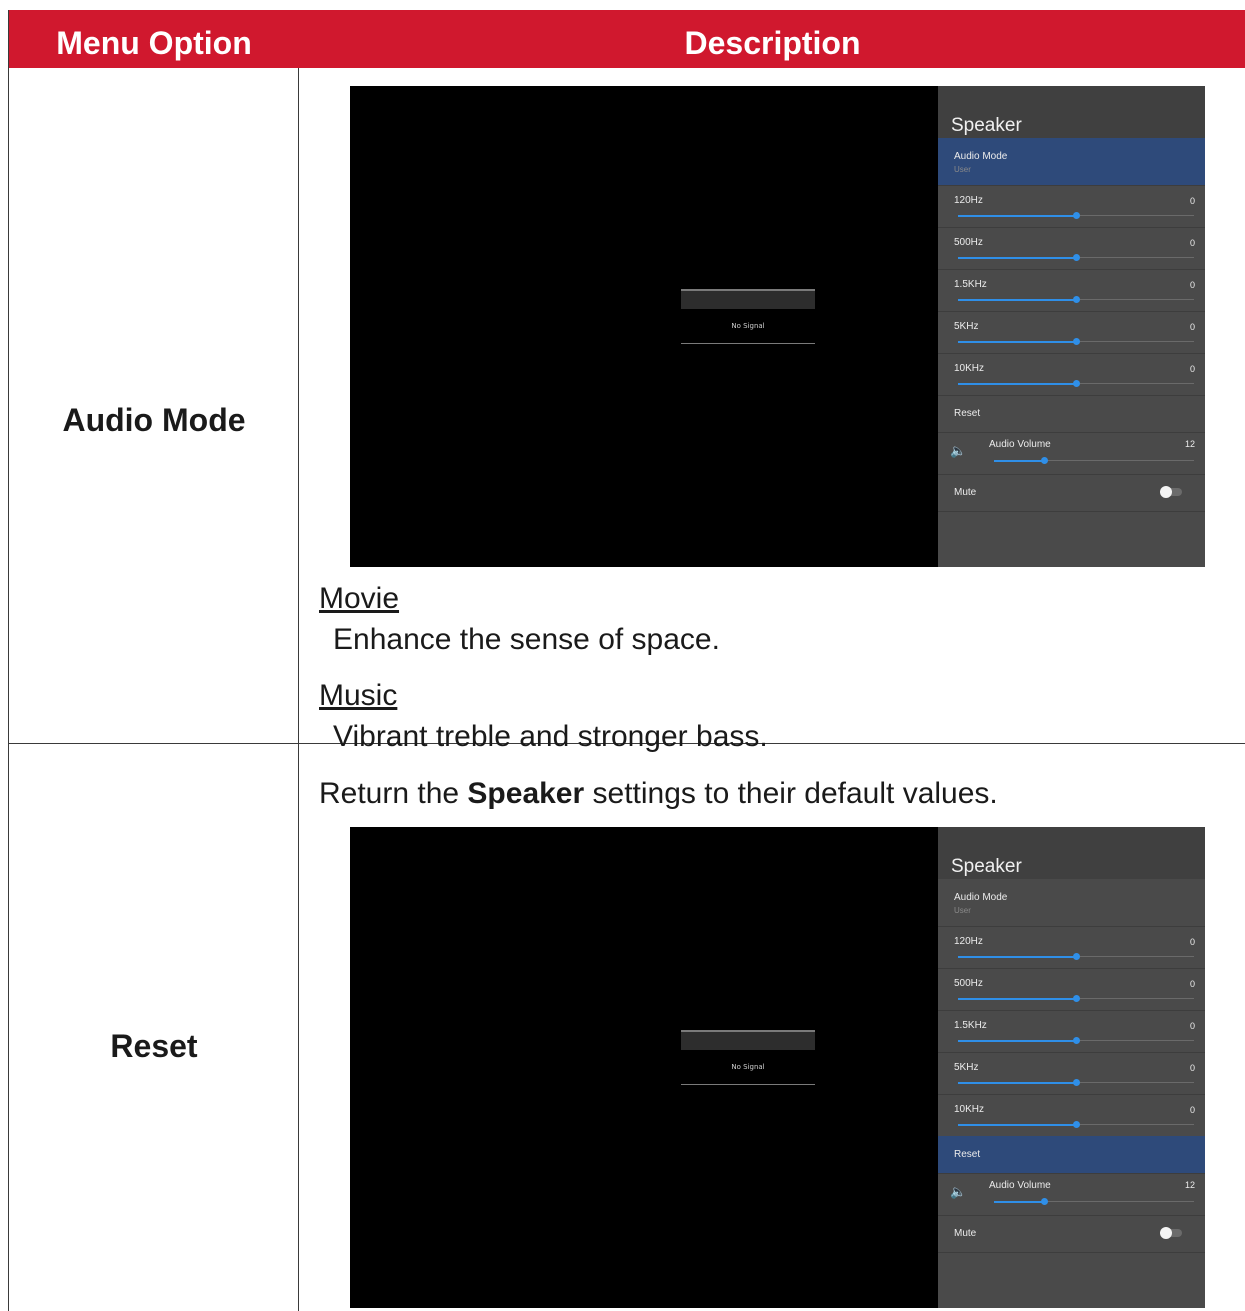 The image size is (1245, 1311). What do you see at coordinates (970, 284) in the screenshot?
I see `eq-band-label: 1.5KHz` at bounding box center [970, 284].